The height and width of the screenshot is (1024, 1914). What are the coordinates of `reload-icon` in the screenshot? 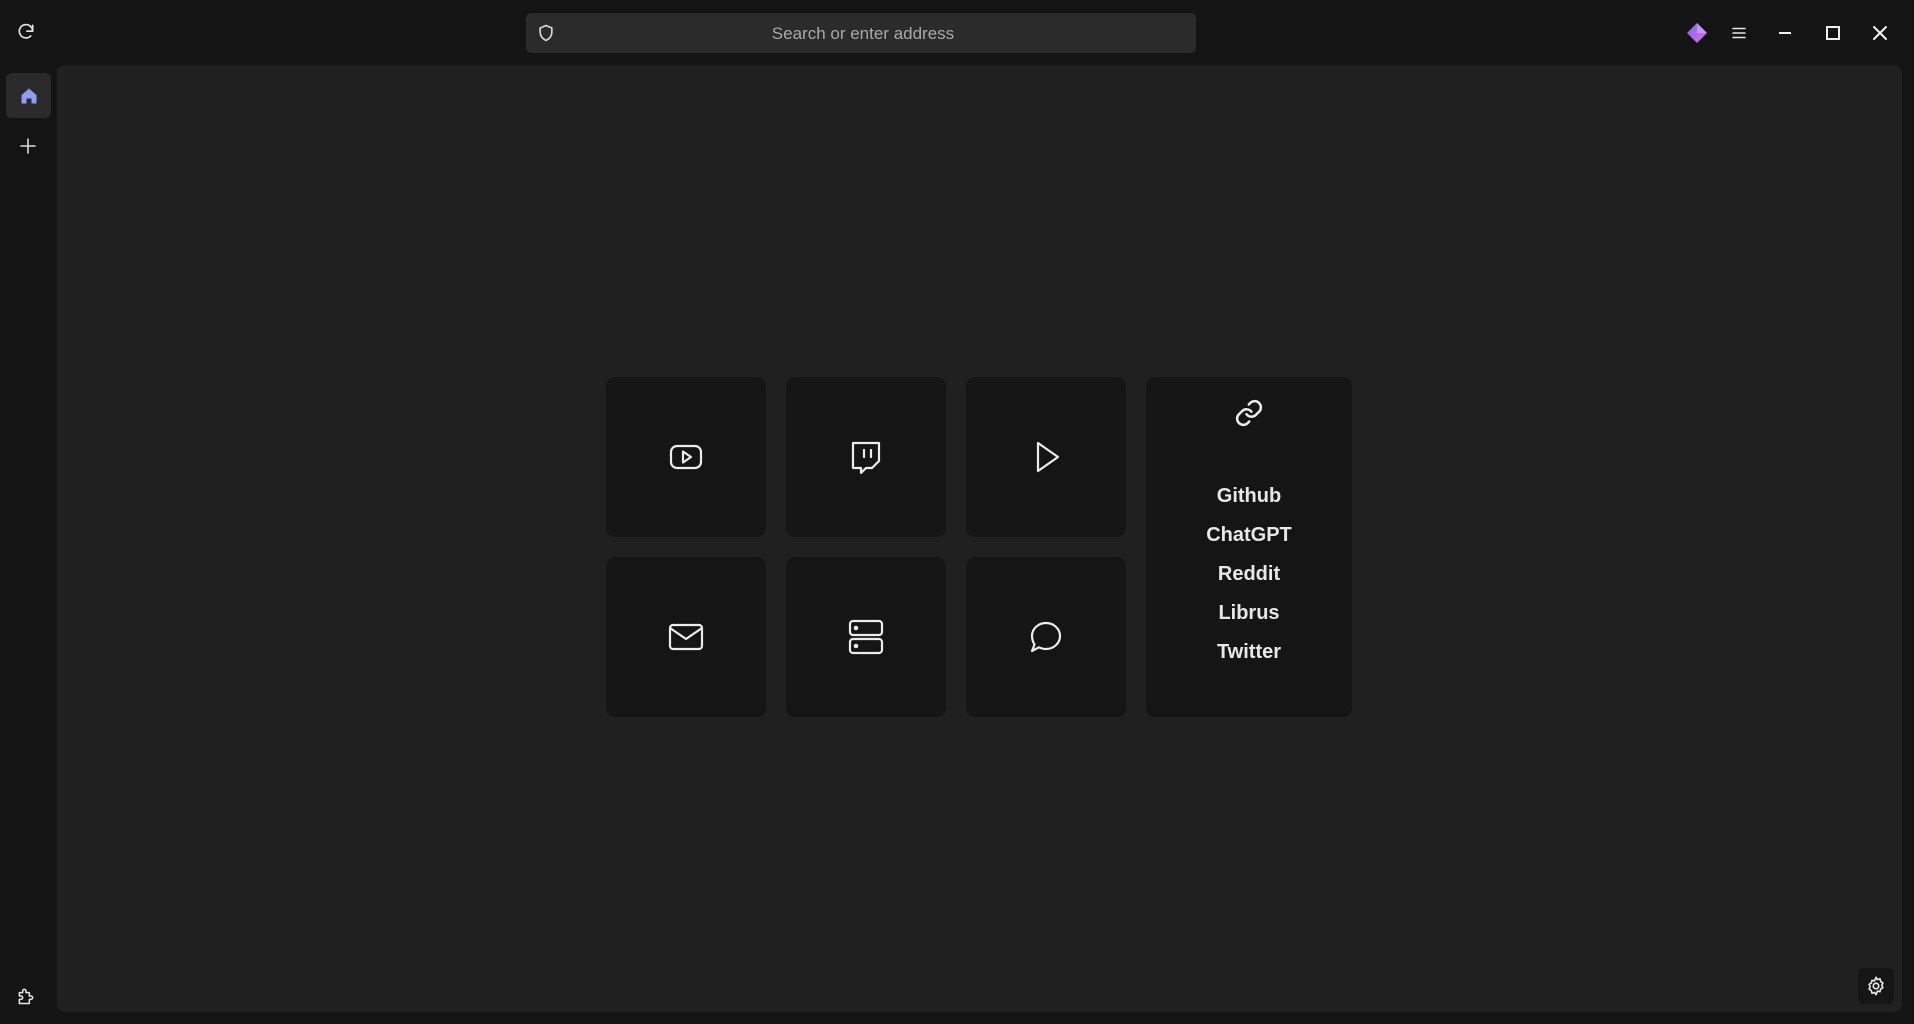 It's located at (26, 32).